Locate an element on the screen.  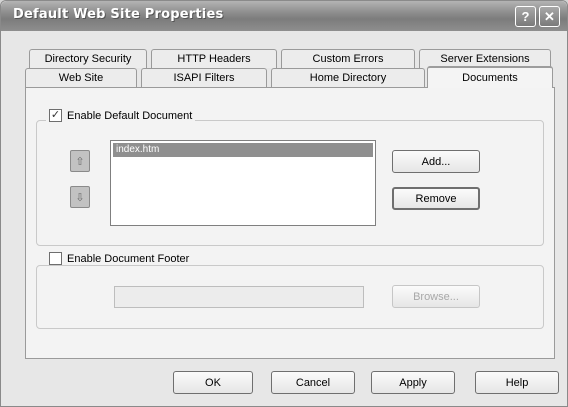
tab-custom-errors: Custom Errors is located at coordinates (348, 58).